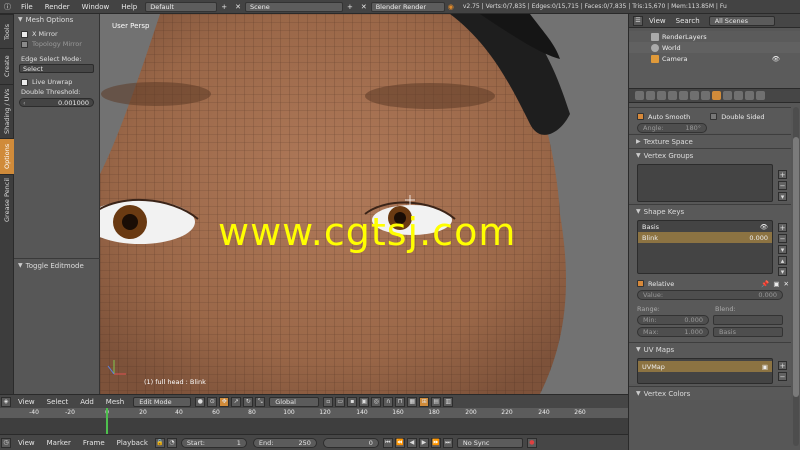 The height and width of the screenshot is (450, 800). Describe the element at coordinates (388, 401) in the screenshot. I see `falloff-icon: ∩` at that location.